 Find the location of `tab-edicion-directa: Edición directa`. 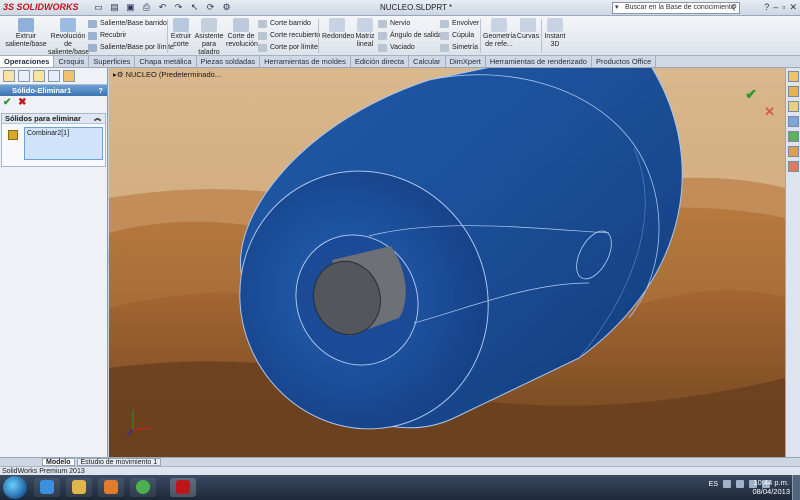

tab-edicion-directa: Edición directa is located at coordinates (380, 61).